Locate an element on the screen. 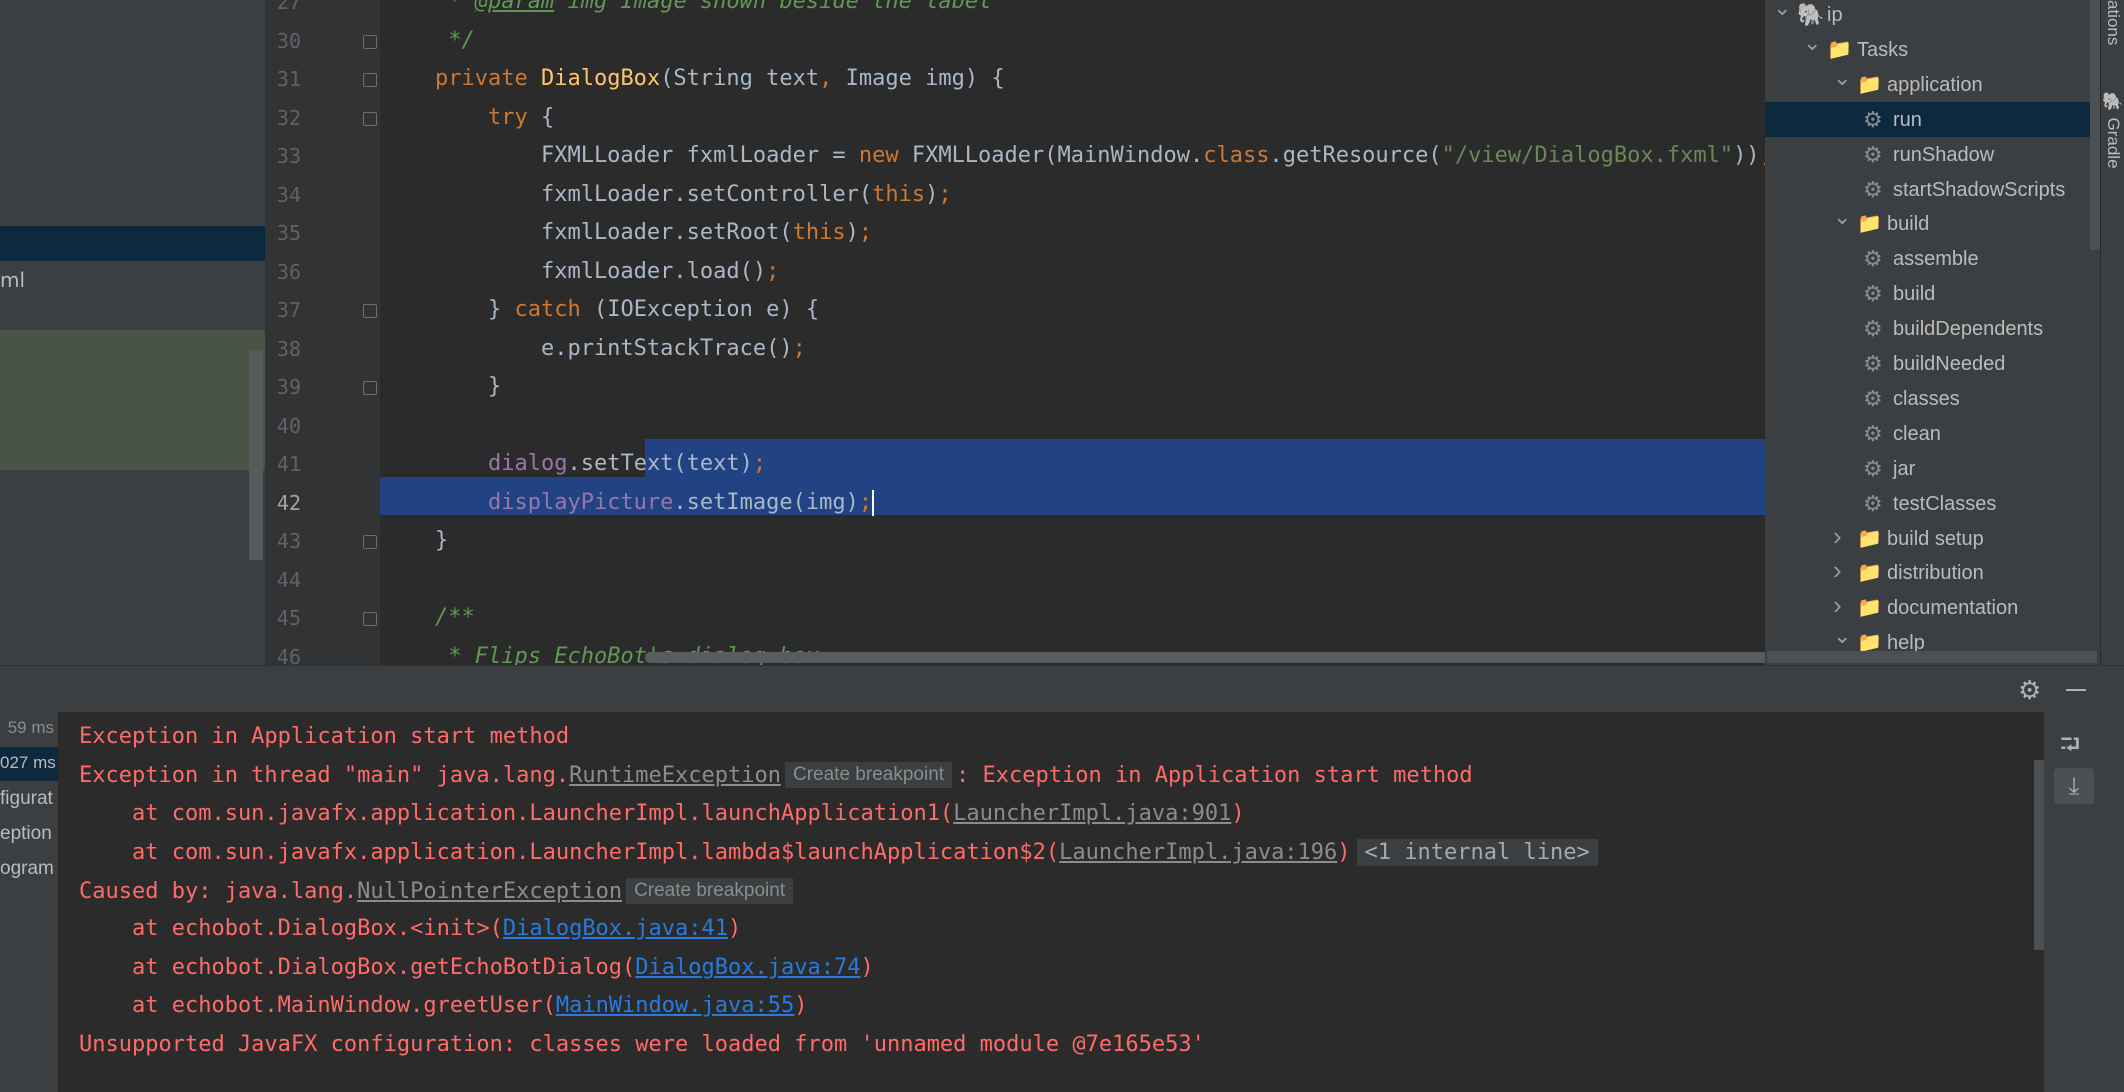 The image size is (2124, 1092). run-tree-item: 59 ms is located at coordinates (29, 729).